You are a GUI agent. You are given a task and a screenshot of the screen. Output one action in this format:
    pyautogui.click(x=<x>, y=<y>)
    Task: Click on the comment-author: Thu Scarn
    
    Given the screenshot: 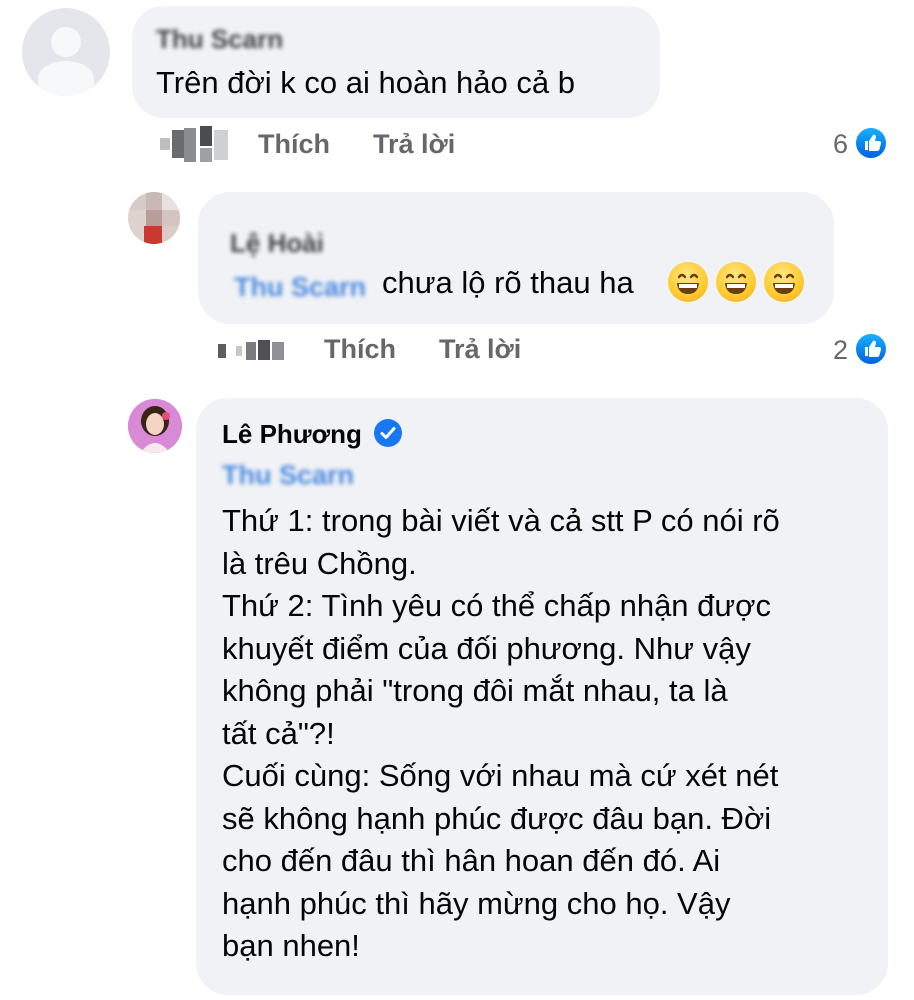 What is the action you would take?
    pyautogui.click(x=219, y=39)
    